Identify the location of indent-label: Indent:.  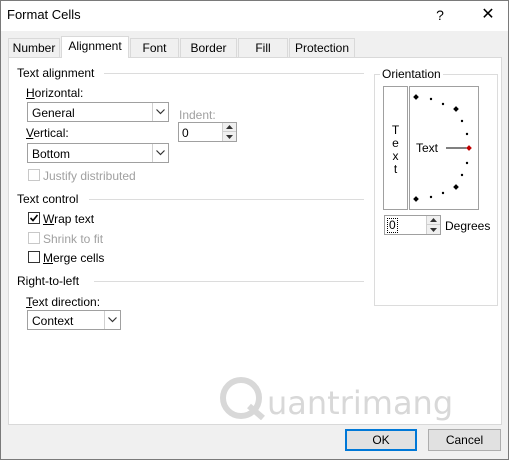
(197, 115).